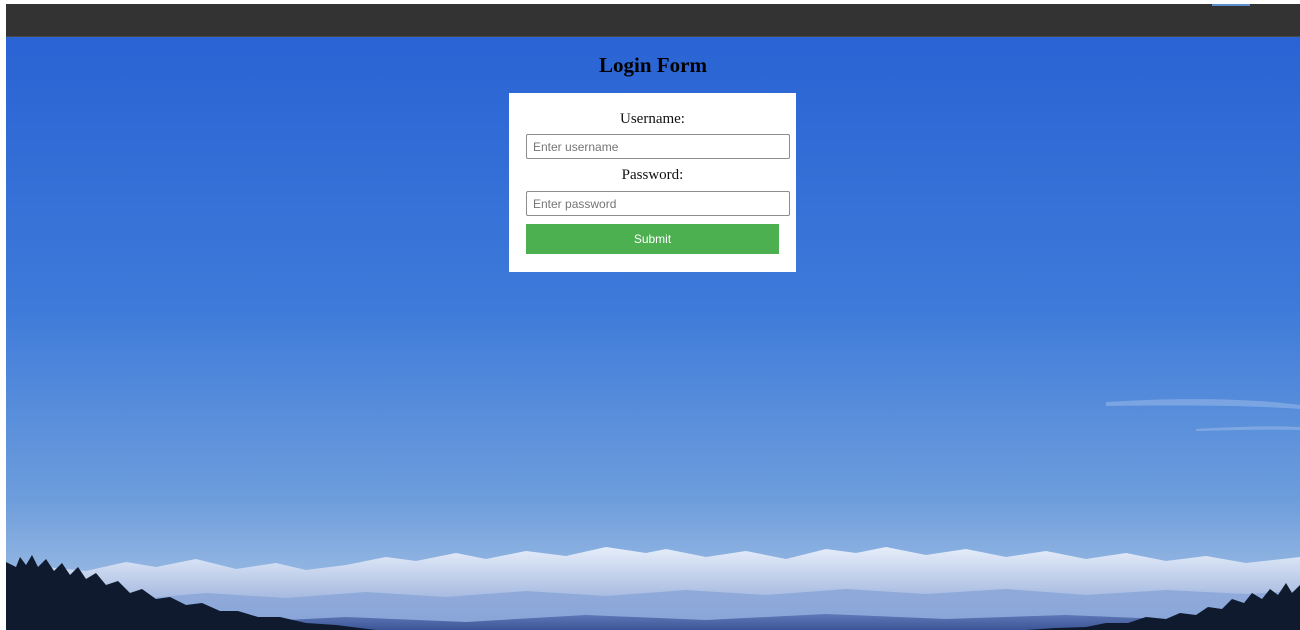  I want to click on login-form: Username: Password: Submit, so click(652, 182).